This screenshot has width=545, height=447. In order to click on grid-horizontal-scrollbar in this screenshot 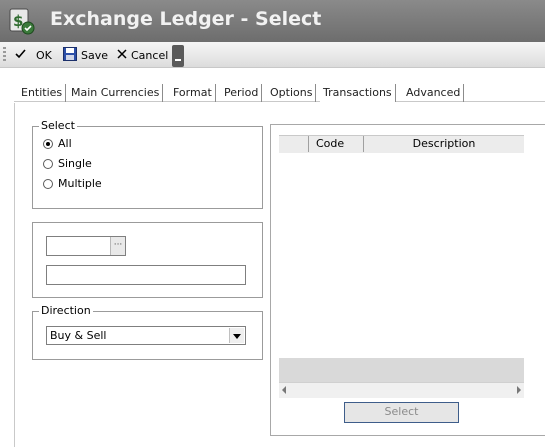, I will do `click(401, 390)`.